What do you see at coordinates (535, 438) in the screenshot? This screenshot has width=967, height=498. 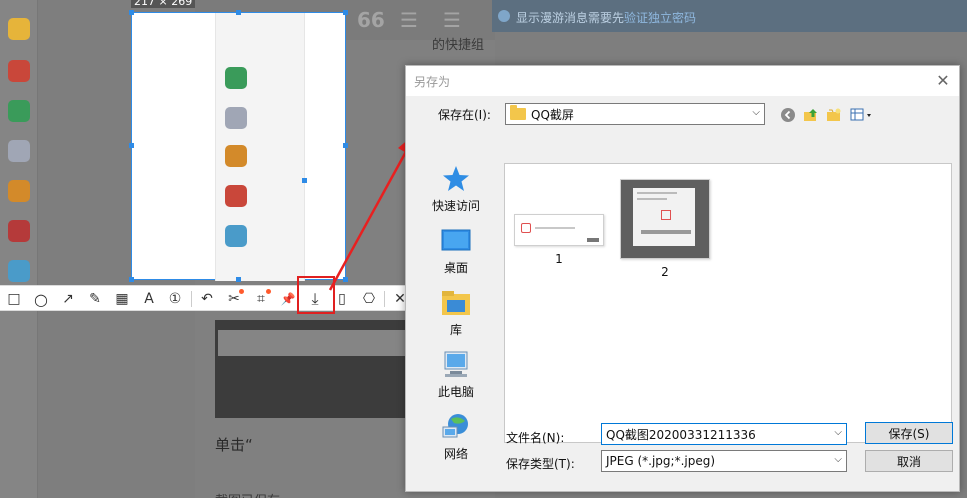 I see `filename-label: 文件名(N):` at bounding box center [535, 438].